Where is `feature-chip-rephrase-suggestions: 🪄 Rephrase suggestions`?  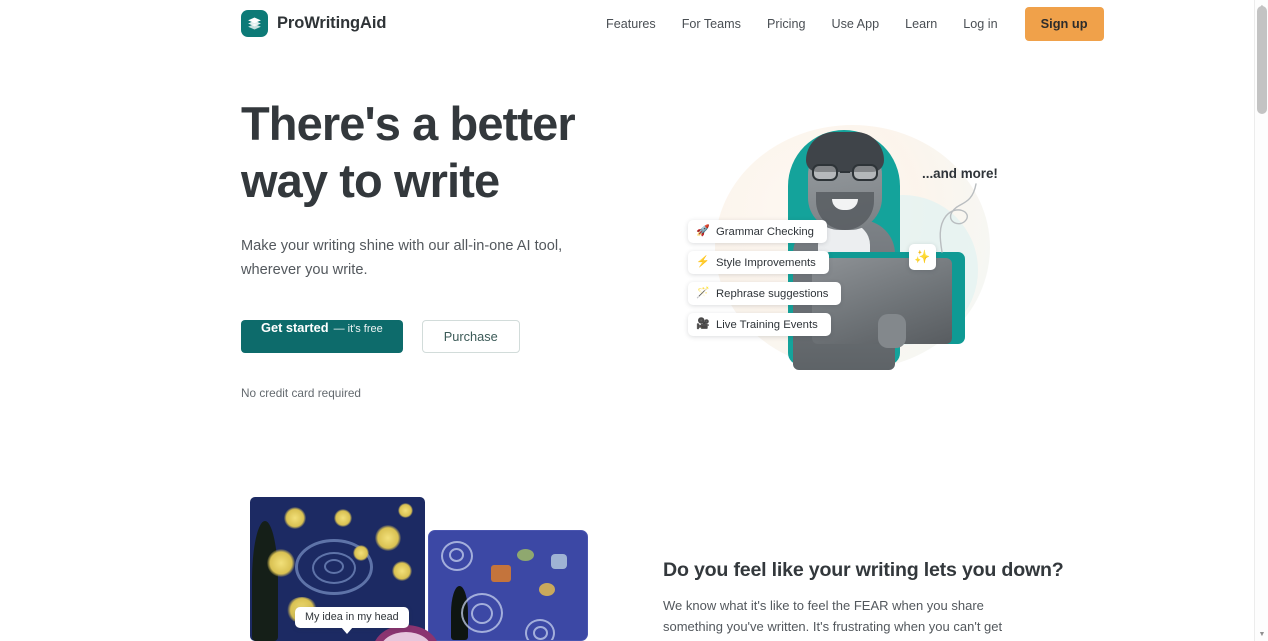 feature-chip-rephrase-suggestions: 🪄 Rephrase suggestions is located at coordinates (765, 293).